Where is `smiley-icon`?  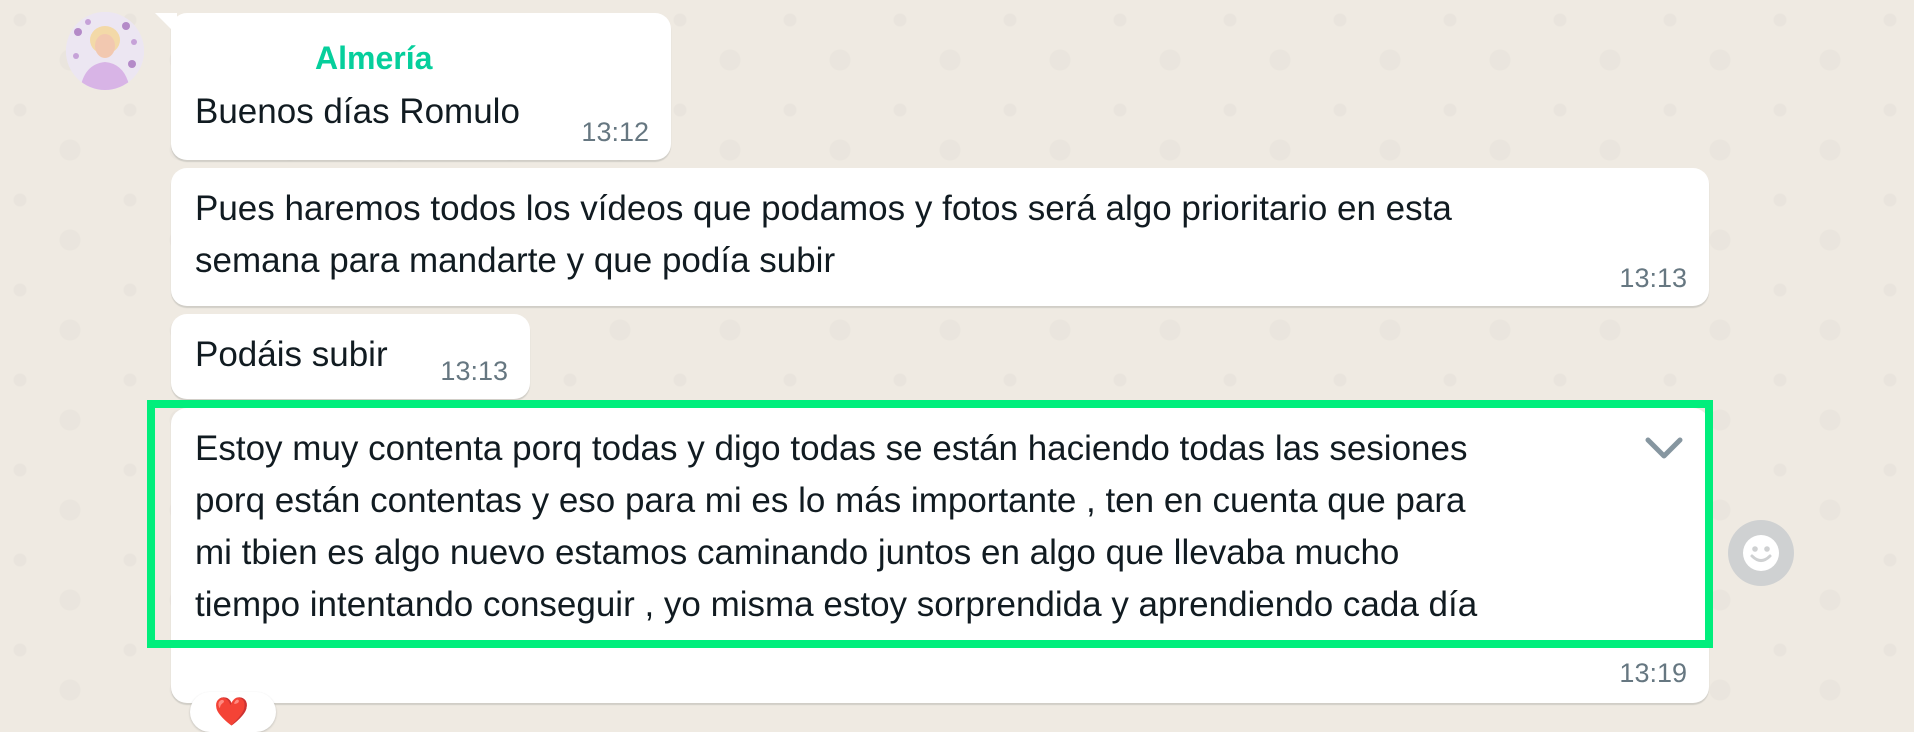
smiley-icon is located at coordinates (1761, 553).